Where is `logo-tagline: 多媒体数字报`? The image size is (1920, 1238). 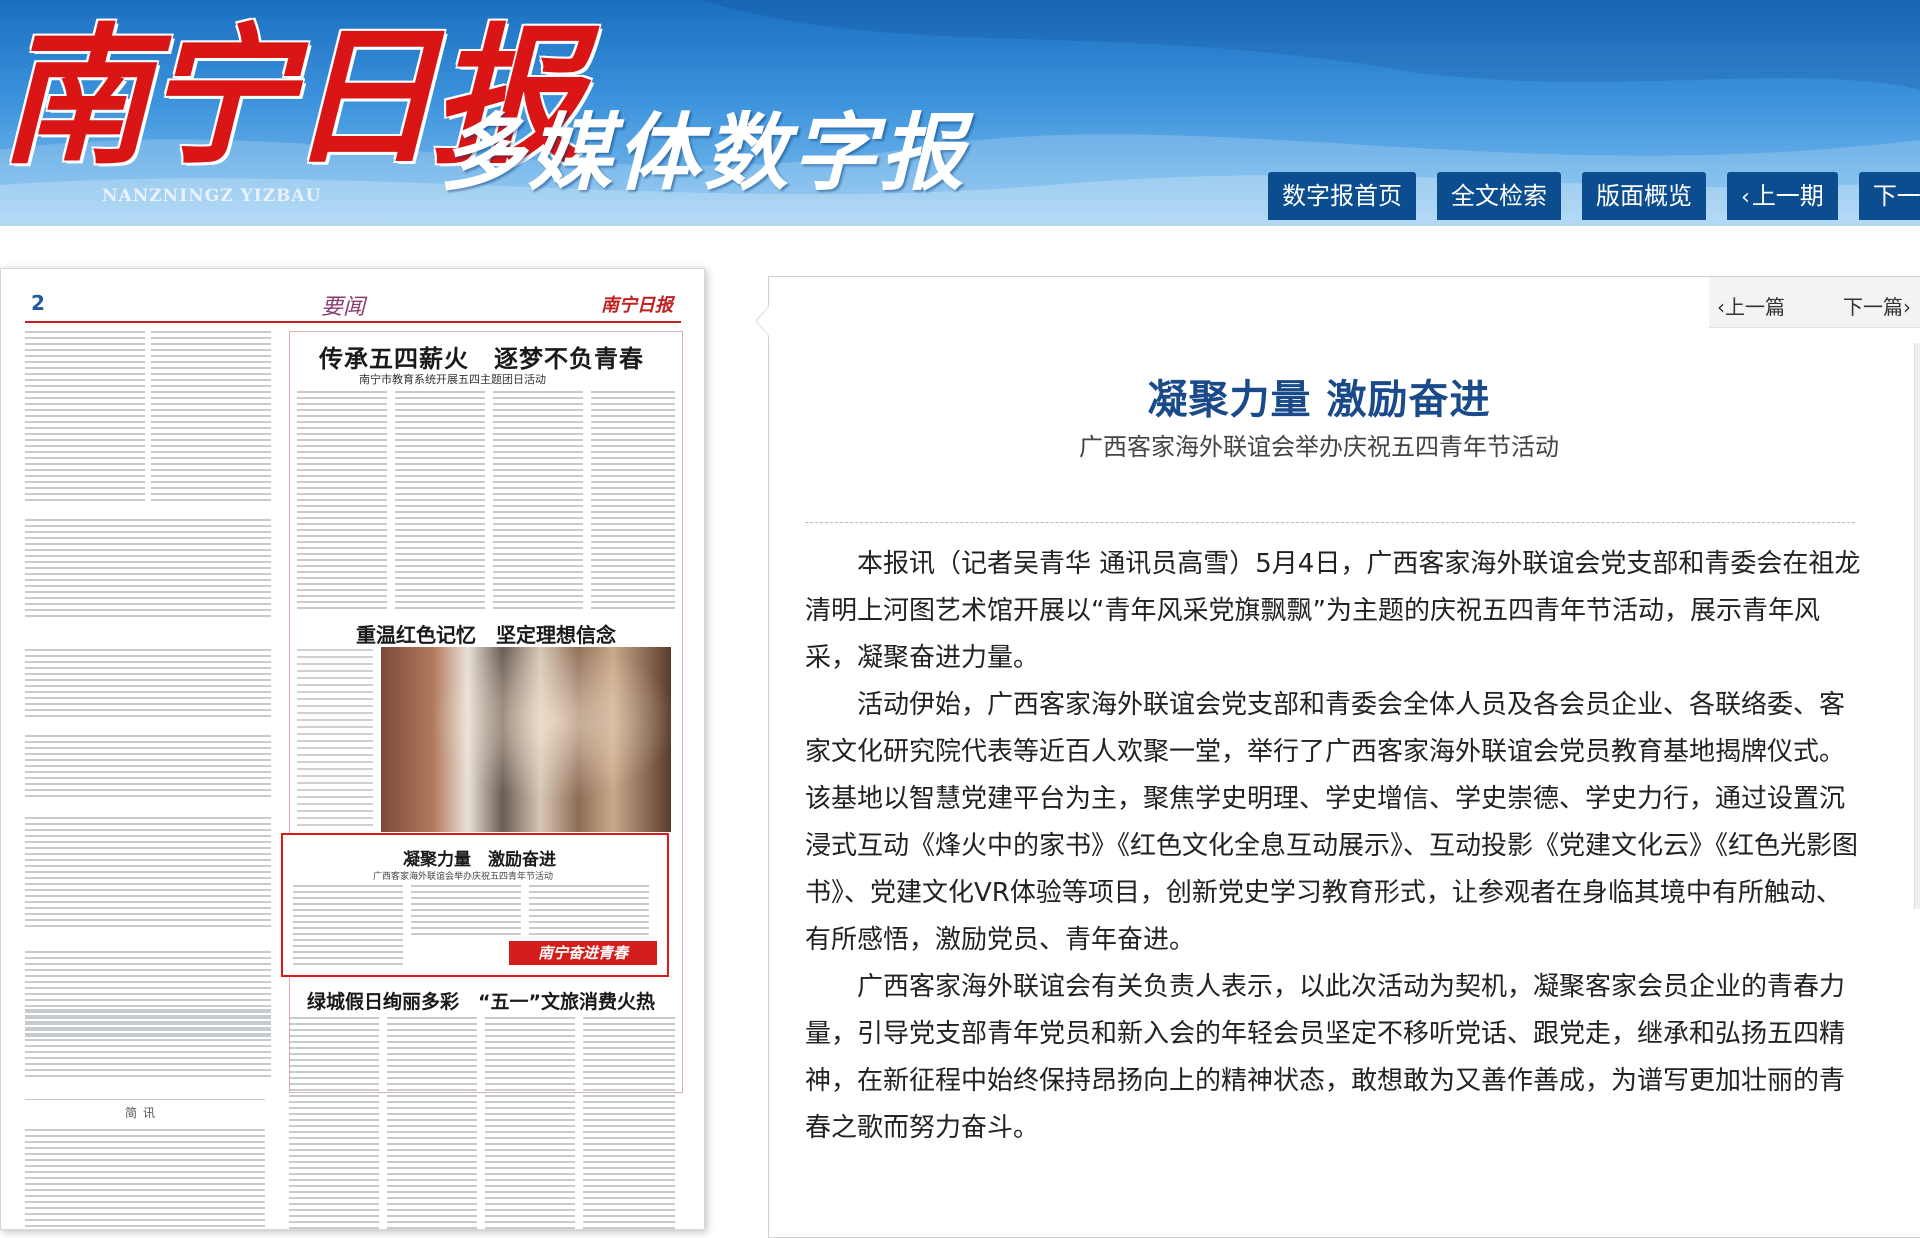
logo-tagline: 多媒体数字报 is located at coordinates (704, 152).